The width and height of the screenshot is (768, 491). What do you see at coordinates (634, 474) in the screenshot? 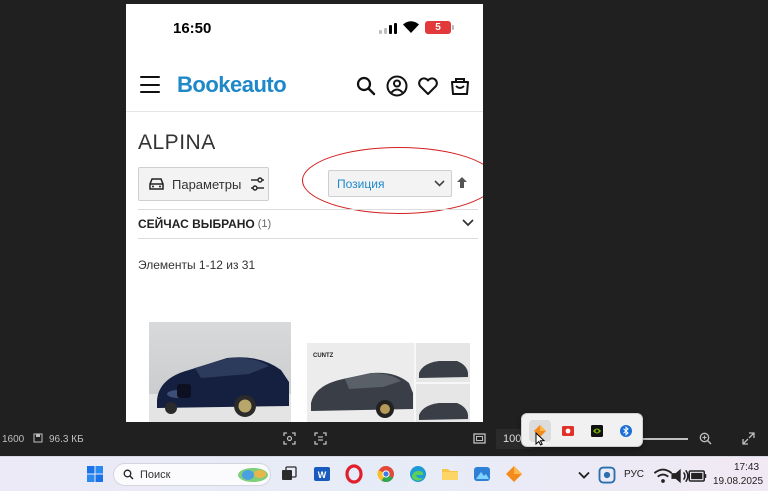
I see `language-indicator: РУС` at bounding box center [634, 474].